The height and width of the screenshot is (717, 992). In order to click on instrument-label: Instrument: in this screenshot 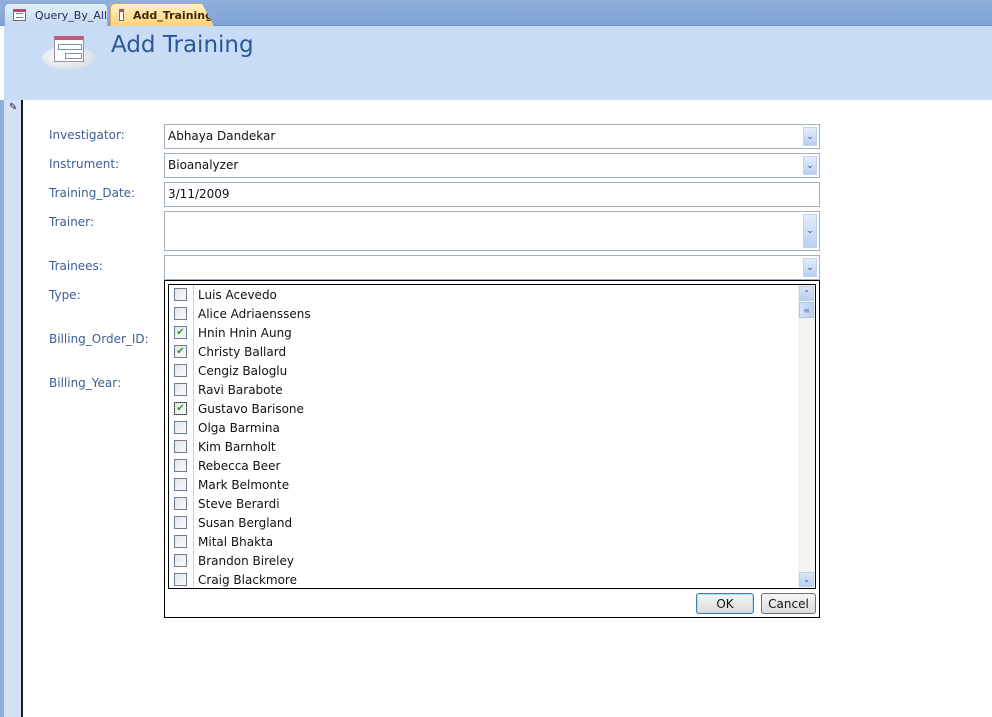, I will do `click(84, 164)`.